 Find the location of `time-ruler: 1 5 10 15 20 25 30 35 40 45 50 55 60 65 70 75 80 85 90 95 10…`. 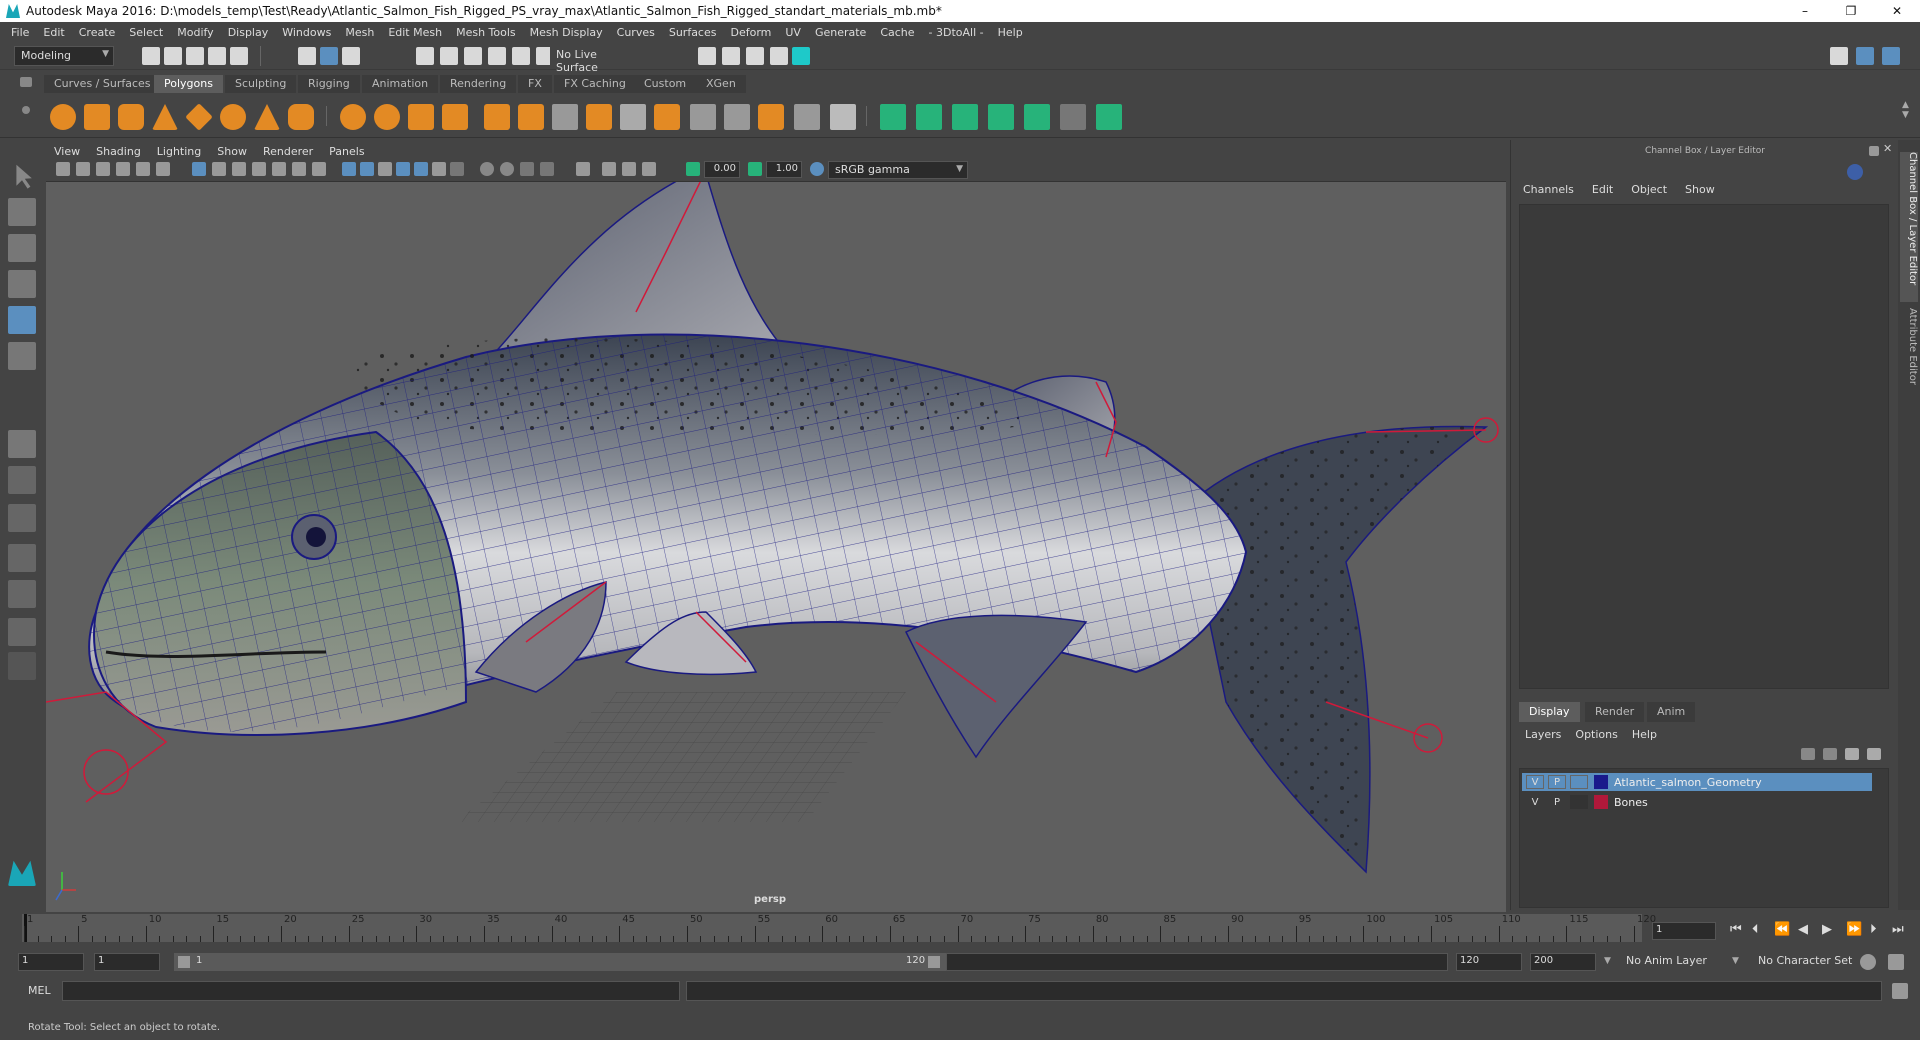

time-ruler: 1 5 10 15 20 25 30 35 40 45 50 55 60 65 70 75 80 85 90 95 10… is located at coordinates (839, 928).